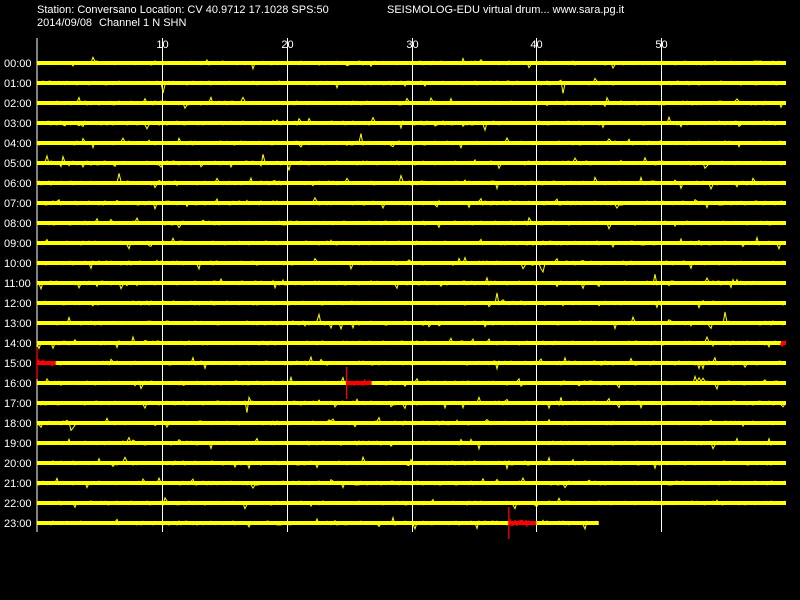  I want to click on hour-label: 09:00, so click(18, 244).